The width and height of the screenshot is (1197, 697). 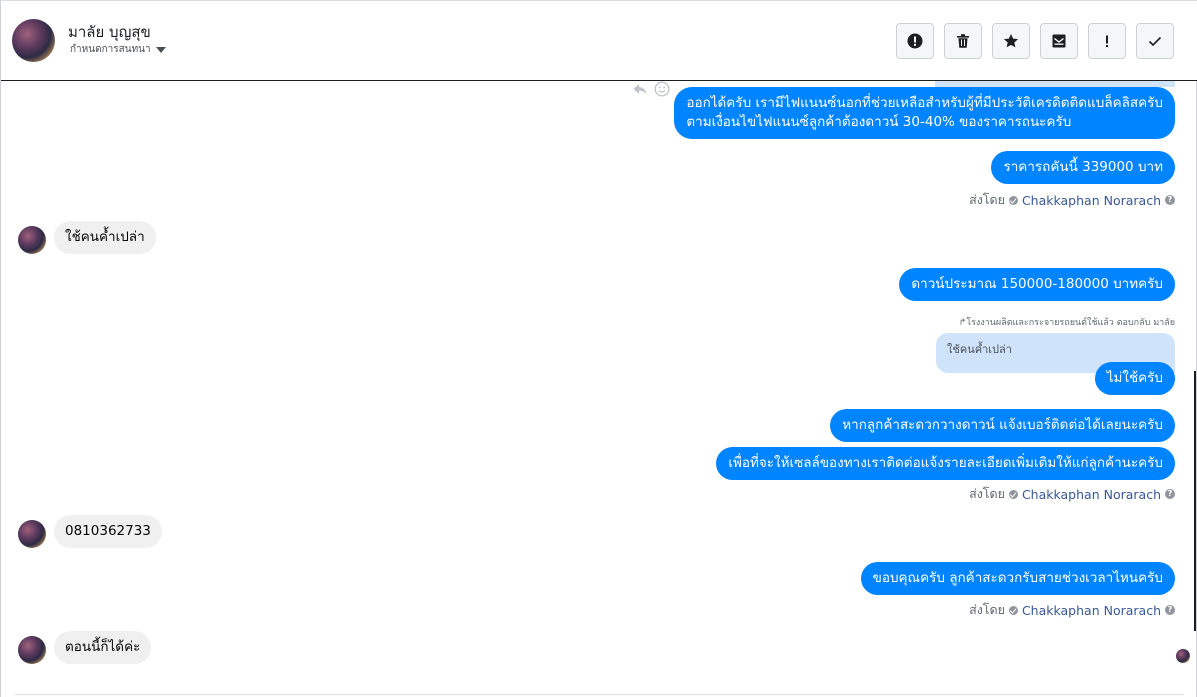 I want to click on exclamation-icon, so click(x=1107, y=41).